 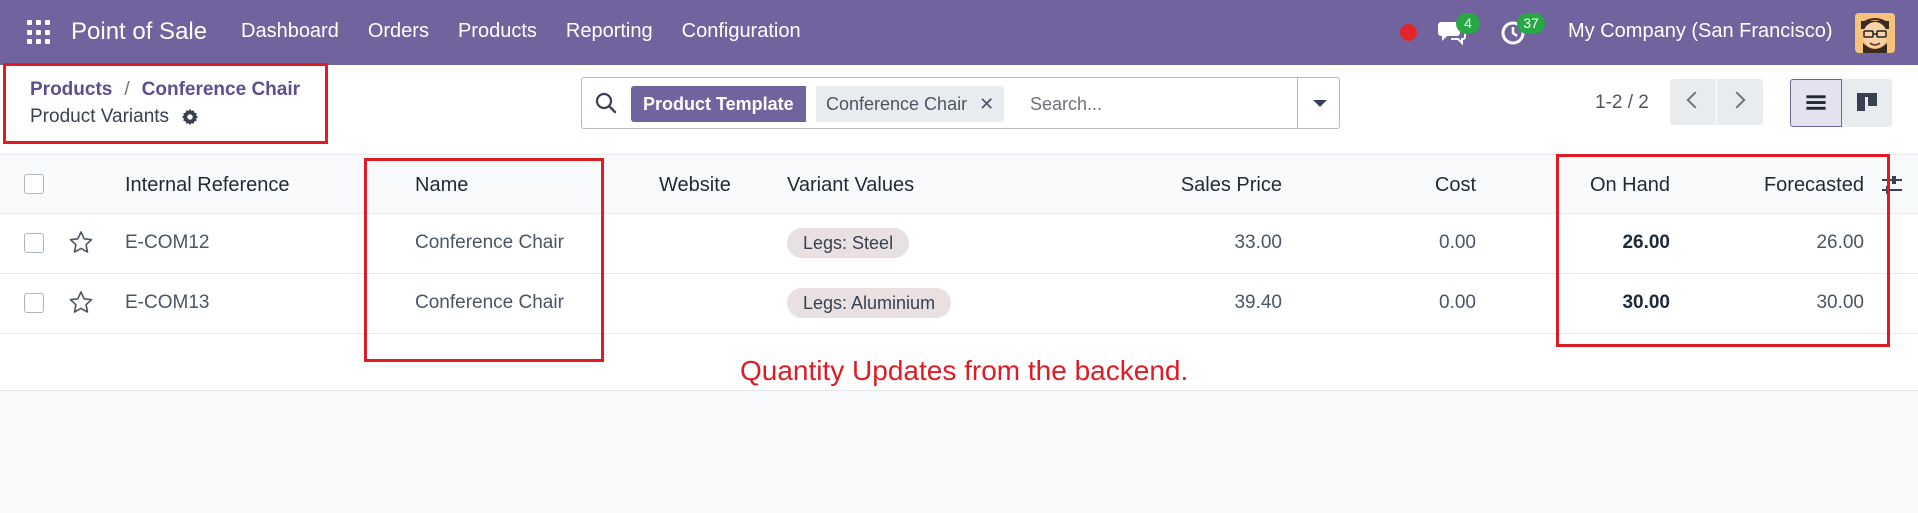 I want to click on search-bar: Product Template Conference Chair ✕, so click(x=960, y=103).